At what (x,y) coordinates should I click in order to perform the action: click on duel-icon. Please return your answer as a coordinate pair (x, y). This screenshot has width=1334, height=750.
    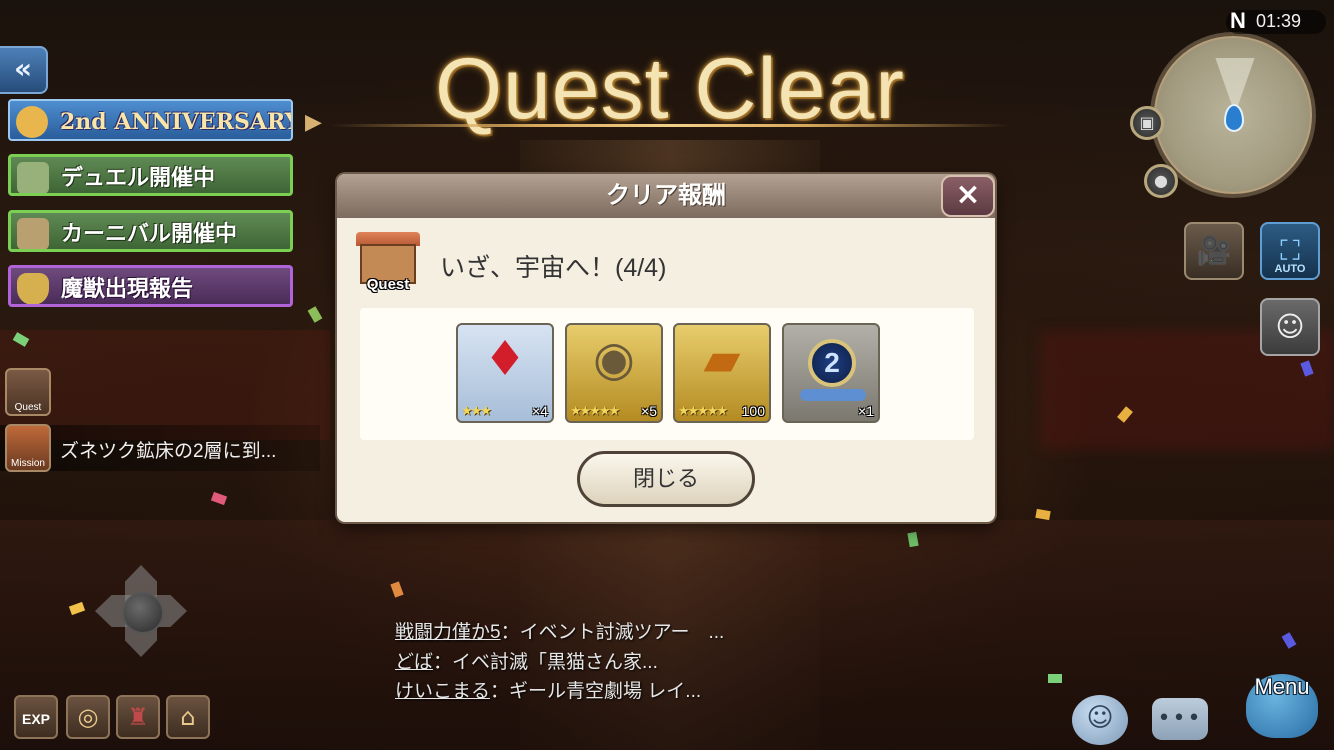
    Looking at the image, I should click on (33, 177).